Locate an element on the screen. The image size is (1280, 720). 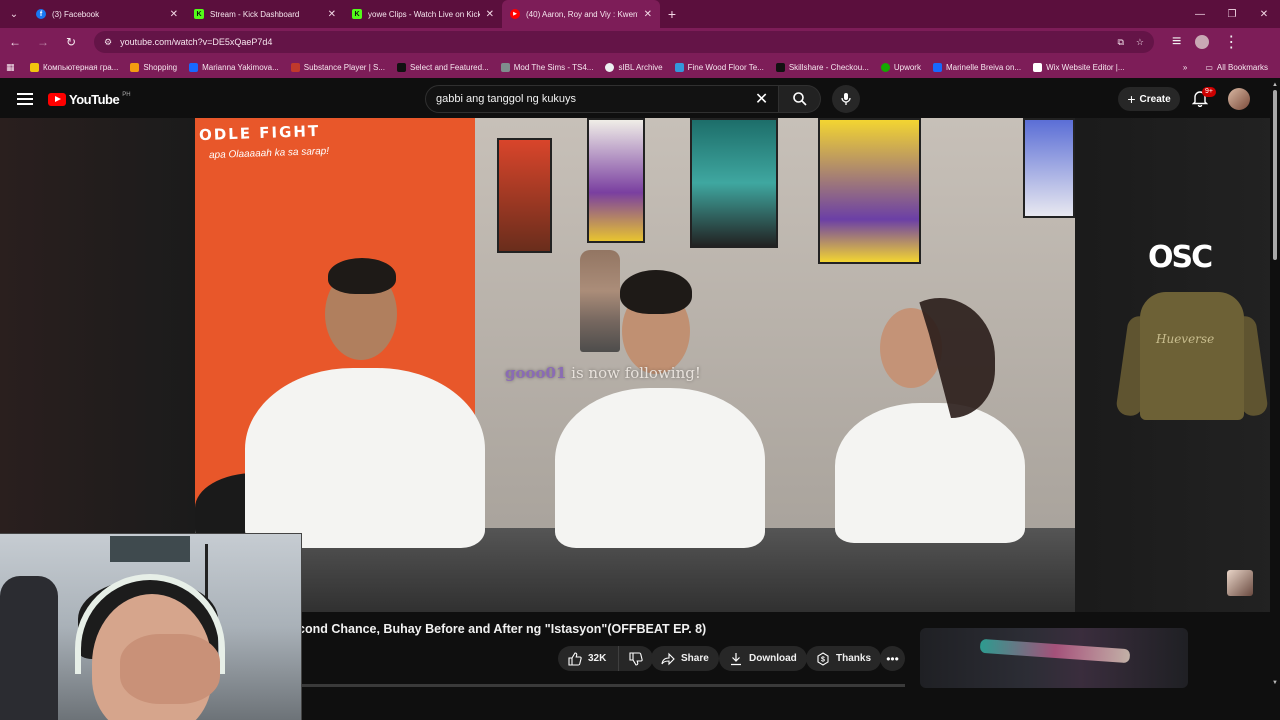
minimize-icon: — is located at coordinates (1200, 14).